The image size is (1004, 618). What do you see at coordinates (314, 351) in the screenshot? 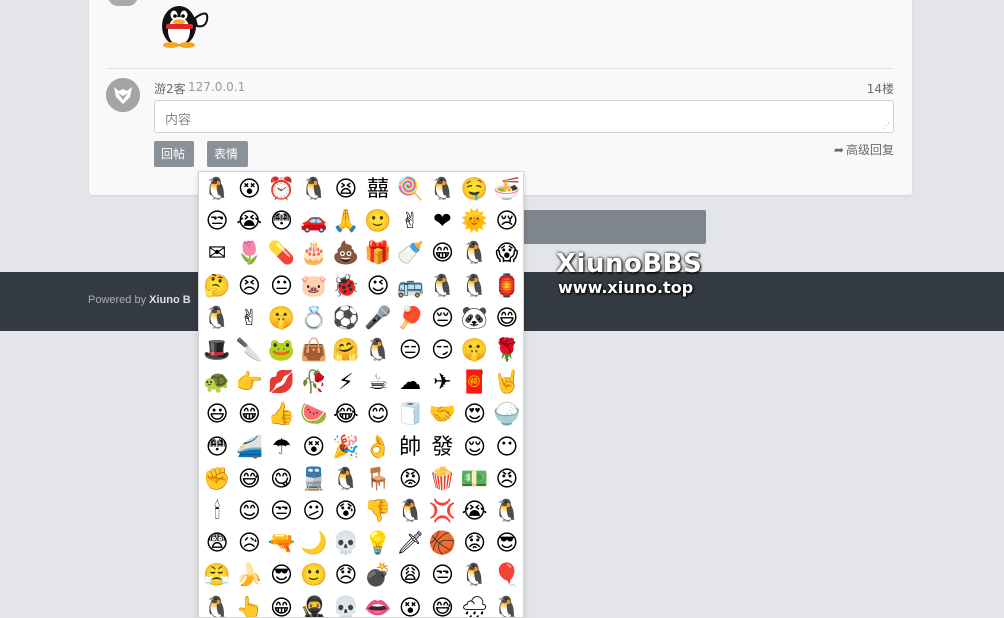
I see `emoji-item: 👜` at bounding box center [314, 351].